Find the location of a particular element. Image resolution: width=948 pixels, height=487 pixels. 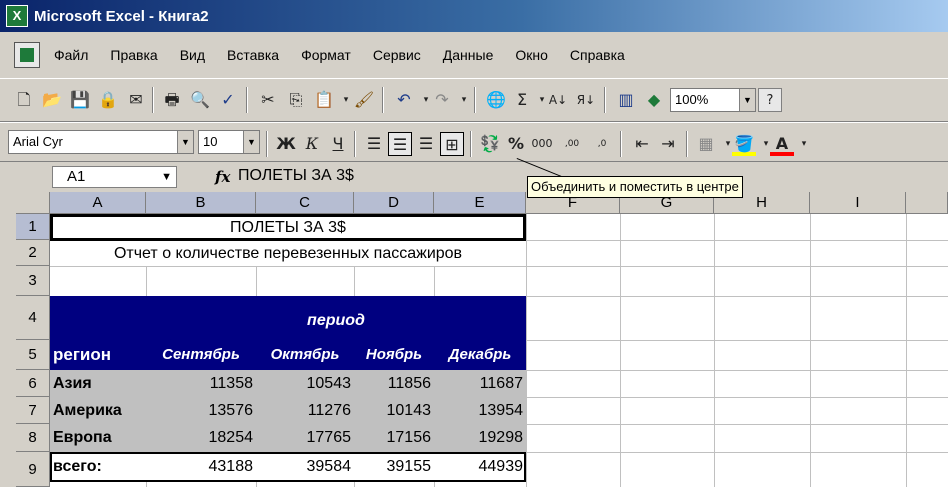

increase-indent-icon: ⇥ is located at coordinates (668, 144).